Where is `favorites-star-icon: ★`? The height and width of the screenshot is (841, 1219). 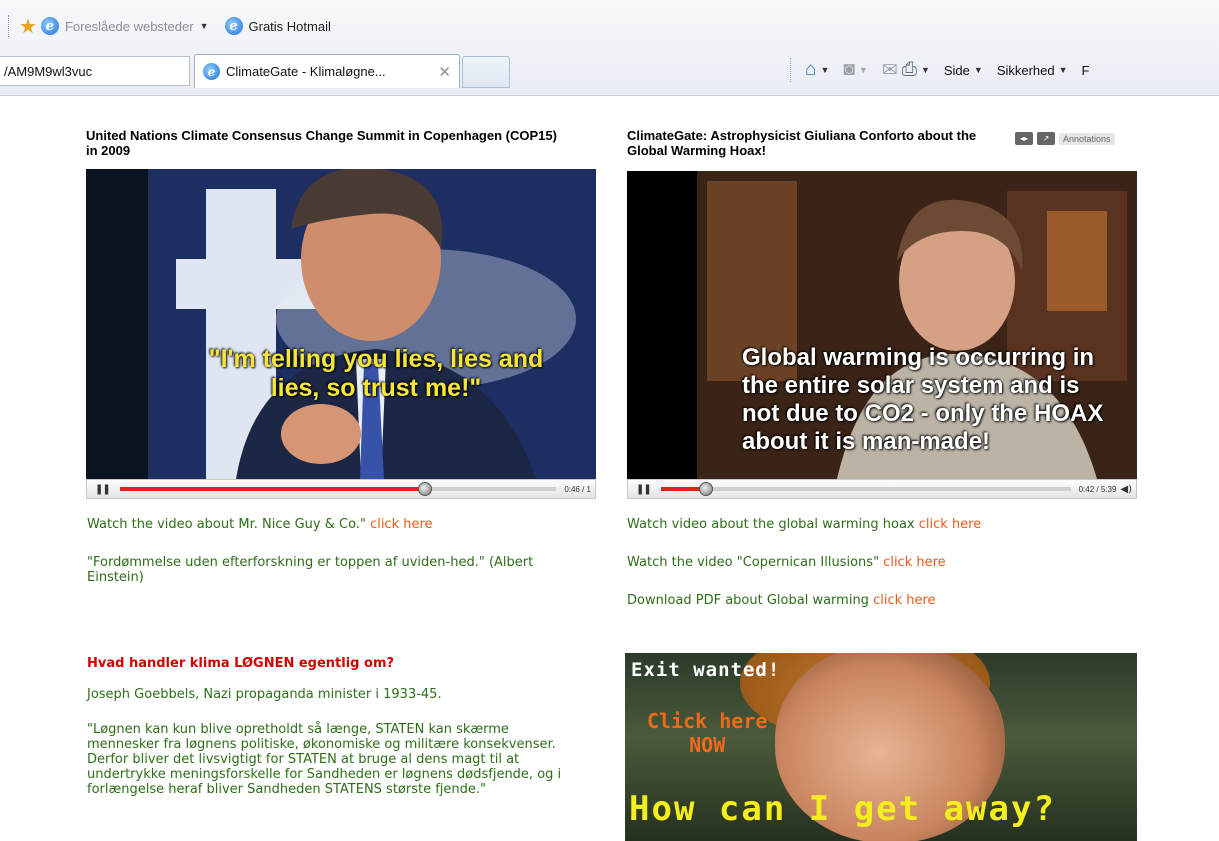 favorites-star-icon: ★ is located at coordinates (28, 26).